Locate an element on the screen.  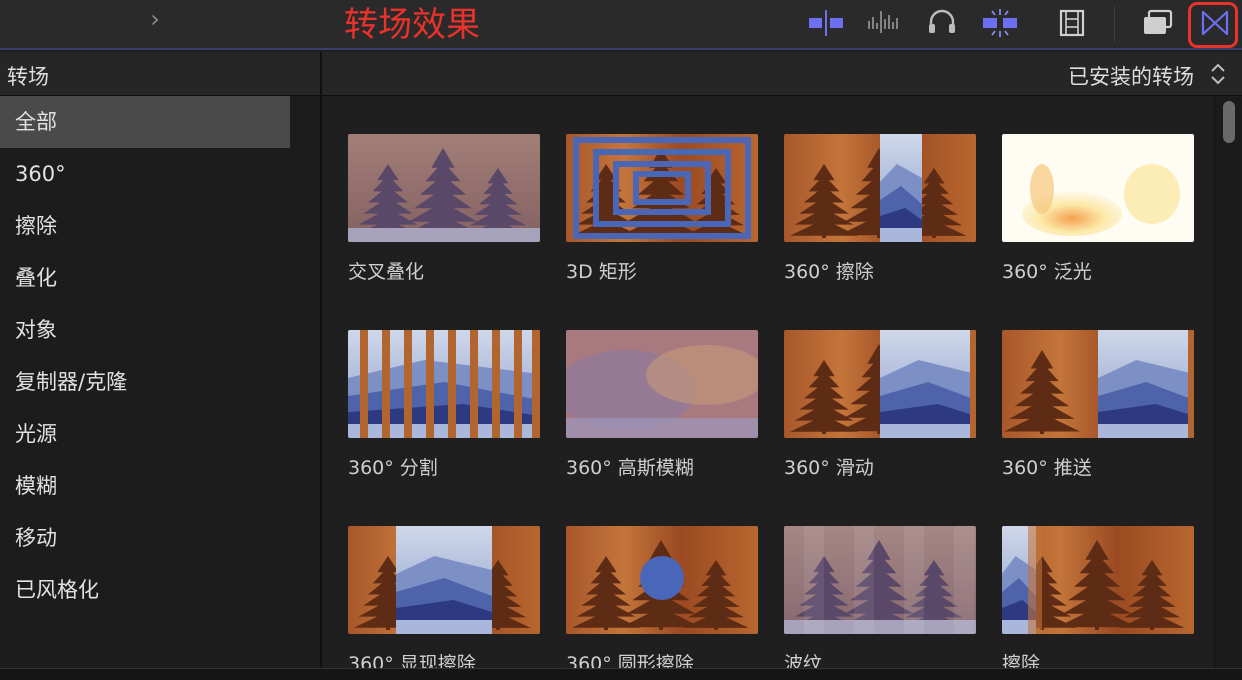
transition-label: 交叉叠化 is located at coordinates (386, 272).